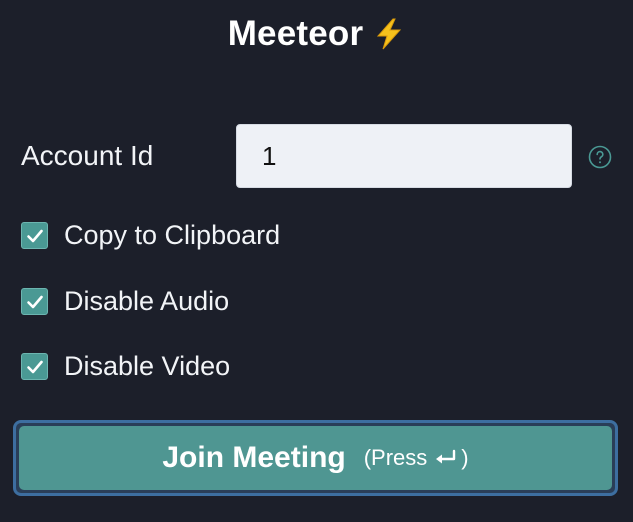 This screenshot has width=633, height=522. Describe the element at coordinates (395, 457) in the screenshot. I see `hint-prefix: (Press` at that location.